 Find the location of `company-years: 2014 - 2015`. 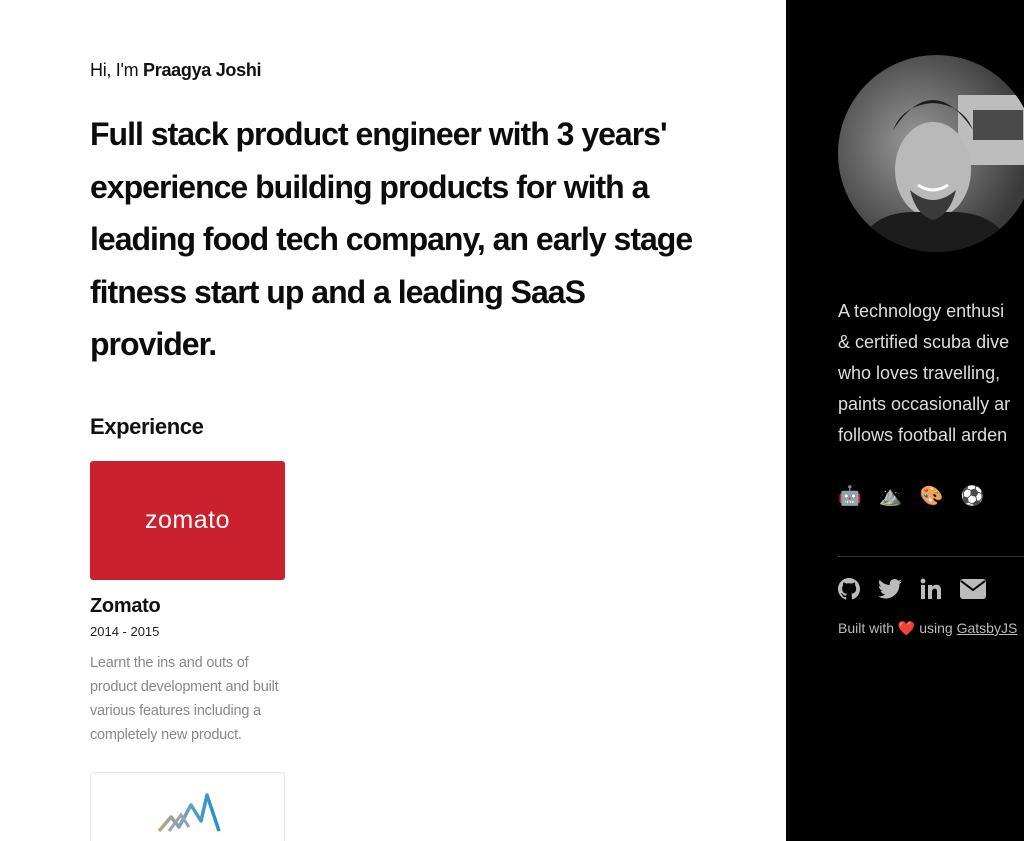

company-years: 2014 - 2015 is located at coordinates (125, 631).